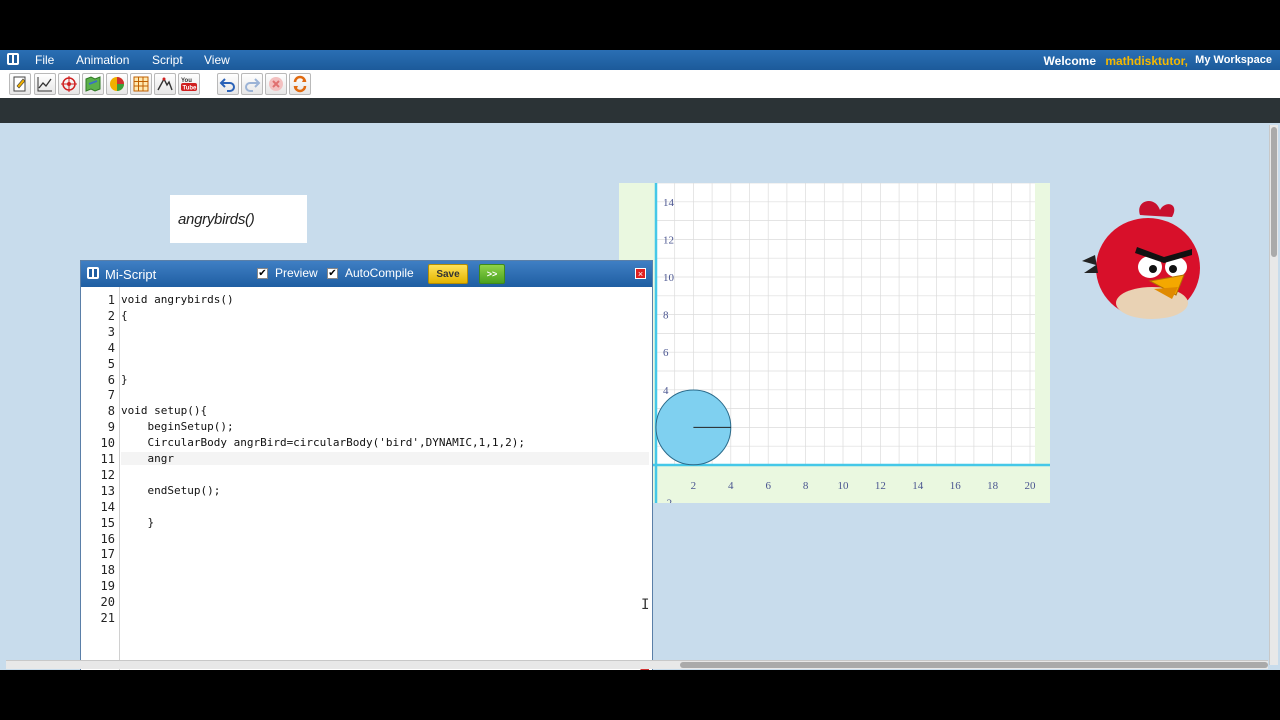 Image resolution: width=1280 pixels, height=720 pixels. Describe the element at coordinates (189, 84) in the screenshot. I see `youtube-icon: You Tube` at that location.